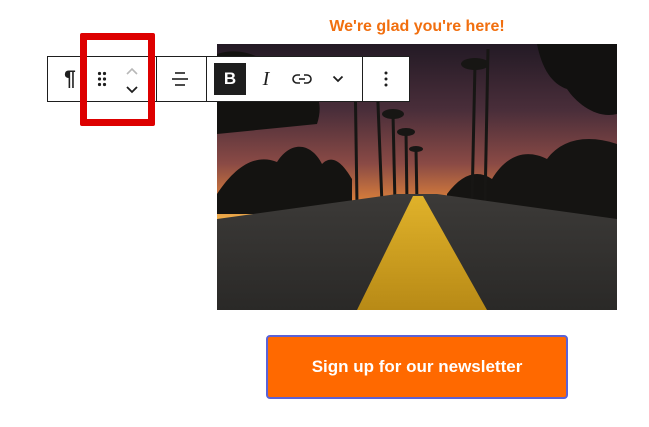 The width and height of the screenshot is (649, 427). I want to click on link-button, so click(302, 79).